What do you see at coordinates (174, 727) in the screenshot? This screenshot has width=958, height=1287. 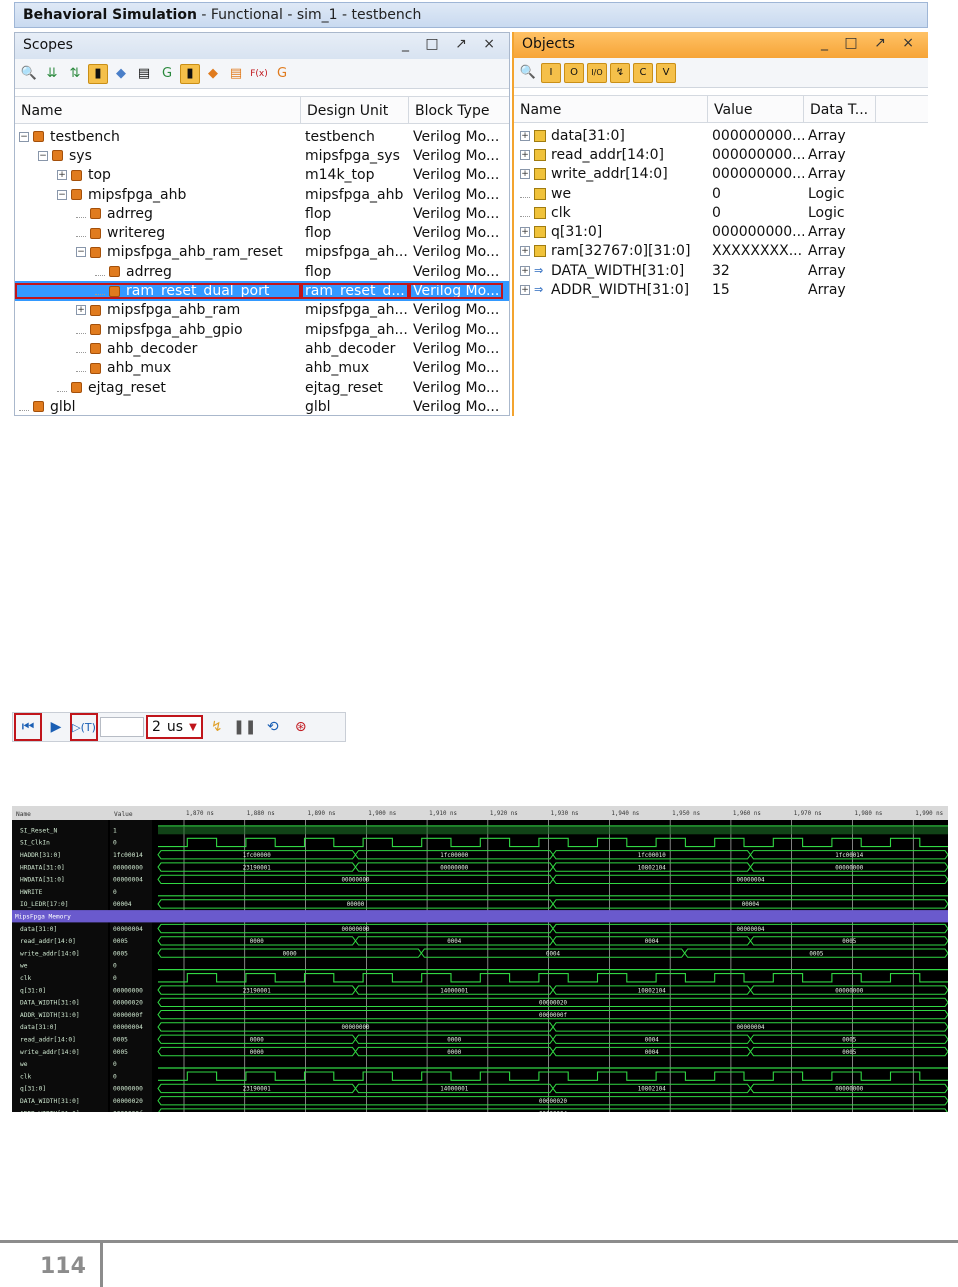 I see `time-unit-select: 2 us ▼` at bounding box center [174, 727].